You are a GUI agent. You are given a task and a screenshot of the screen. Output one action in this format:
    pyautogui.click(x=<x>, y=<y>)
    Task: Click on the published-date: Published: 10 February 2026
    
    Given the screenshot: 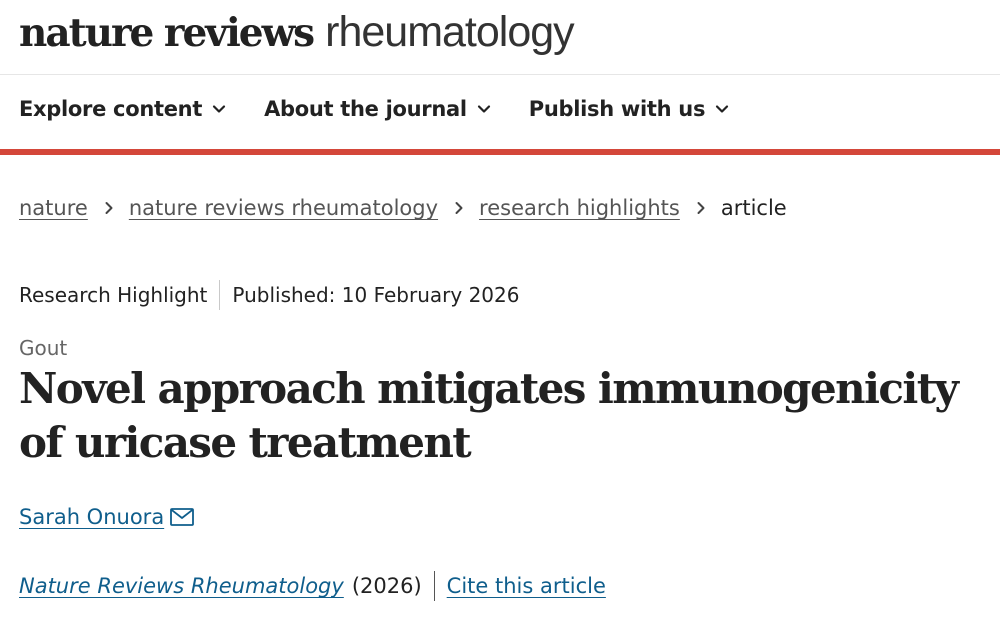 What is the action you would take?
    pyautogui.click(x=376, y=295)
    